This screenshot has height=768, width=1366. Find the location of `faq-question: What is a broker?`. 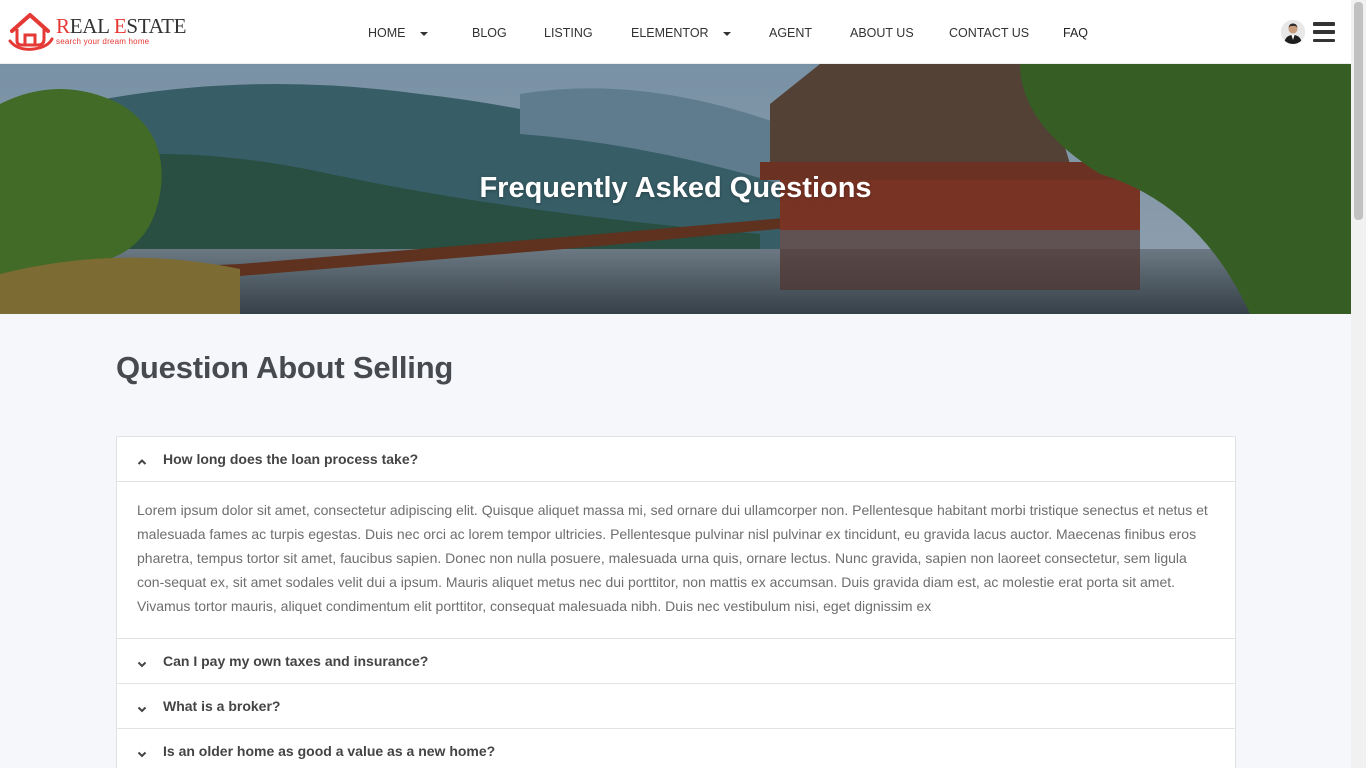

faq-question: What is a broker? is located at coordinates (222, 706).